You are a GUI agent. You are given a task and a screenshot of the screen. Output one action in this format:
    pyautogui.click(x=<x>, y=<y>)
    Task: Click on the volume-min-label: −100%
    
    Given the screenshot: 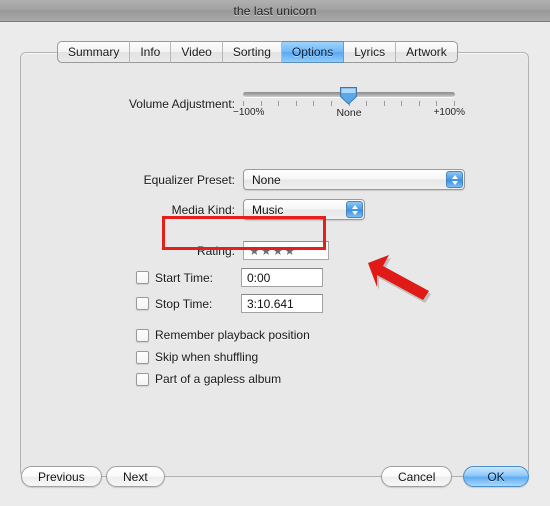 What is the action you would take?
    pyautogui.click(x=249, y=112)
    